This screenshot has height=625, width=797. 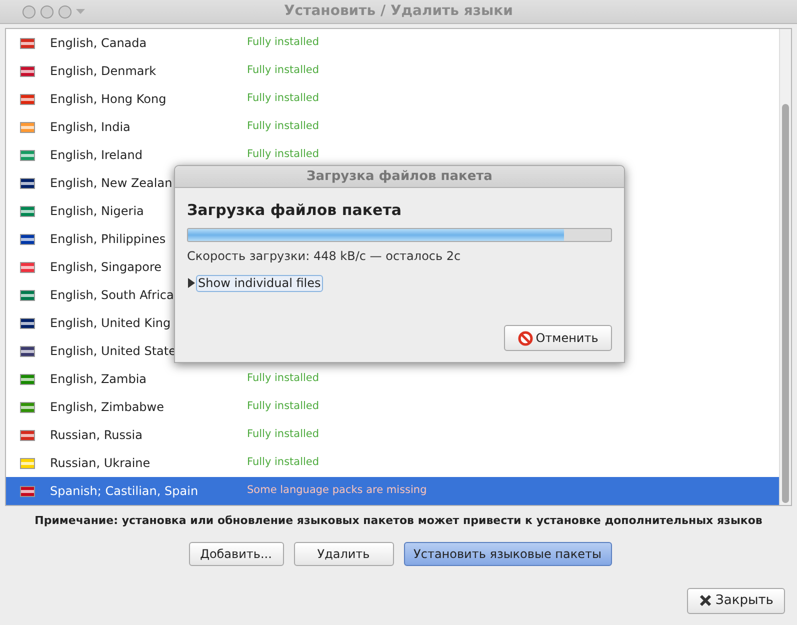 I want to click on language-name: English, Singapore, so click(x=106, y=267).